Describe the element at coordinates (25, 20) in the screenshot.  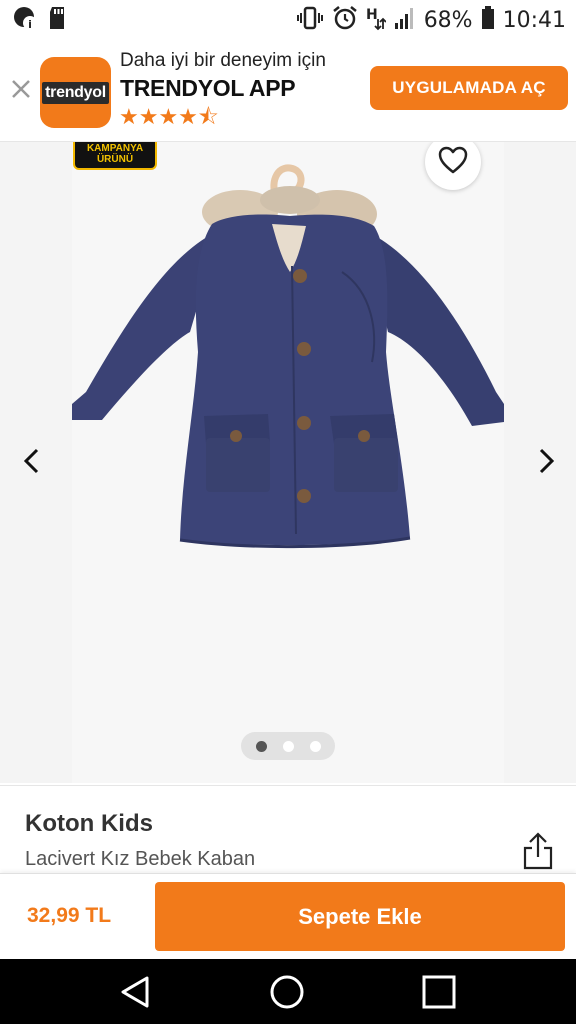
I see `app-notification-icon: i` at that location.